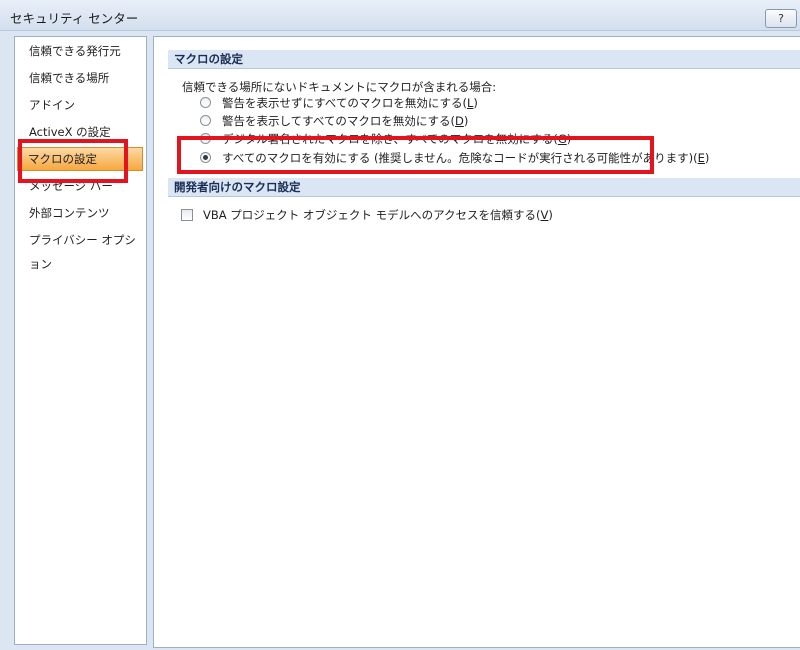 Image resolution: width=800 pixels, height=650 pixels. What do you see at coordinates (79, 213) in the screenshot?
I see `sidebar-item-external-content: 外部コンテンツ` at bounding box center [79, 213].